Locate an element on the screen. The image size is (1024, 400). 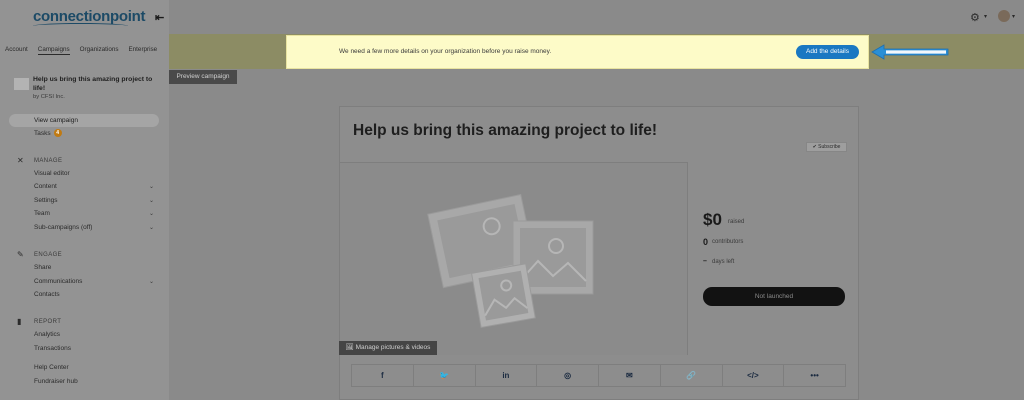
report-section-heading: ▮ REPORT is located at coordinates (39, 321).